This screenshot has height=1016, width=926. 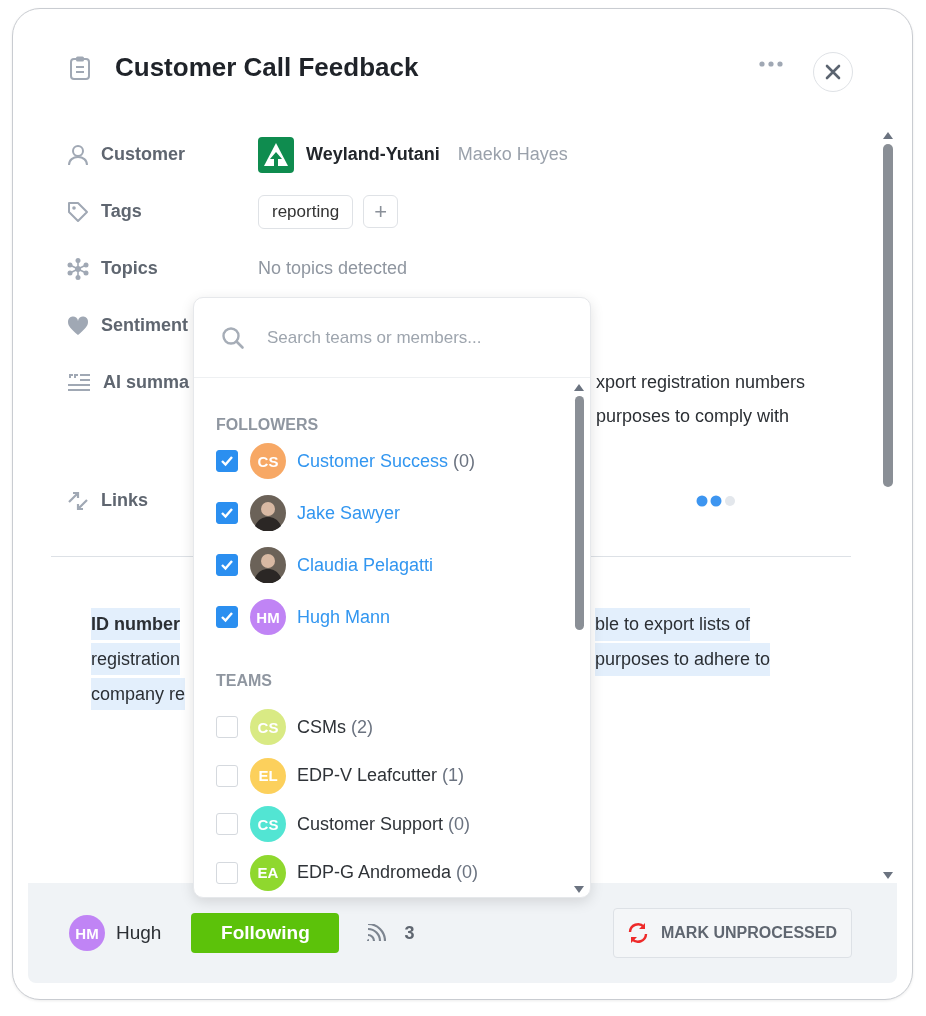 What do you see at coordinates (306, 211) in the screenshot?
I see `tag-chip: reporting` at bounding box center [306, 211].